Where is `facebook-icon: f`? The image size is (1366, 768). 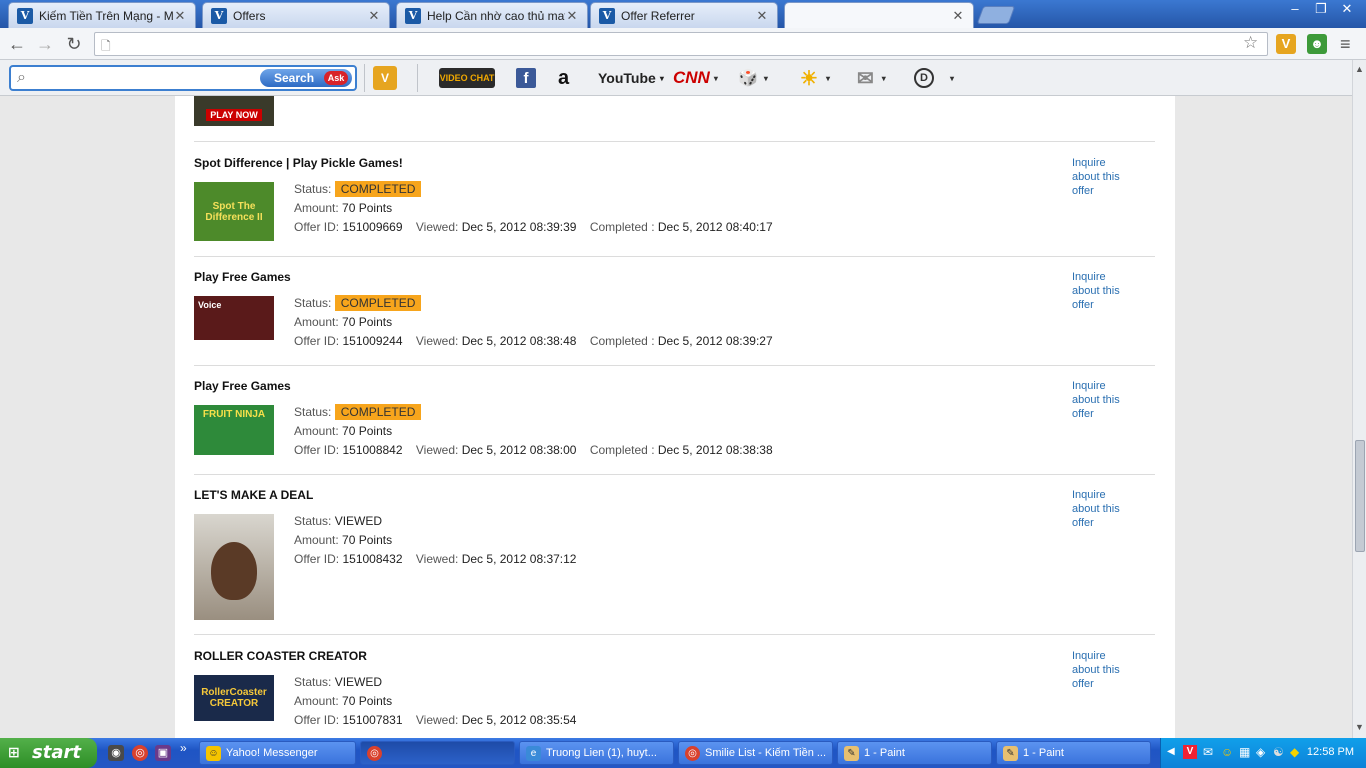
facebook-icon: f is located at coordinates (526, 78).